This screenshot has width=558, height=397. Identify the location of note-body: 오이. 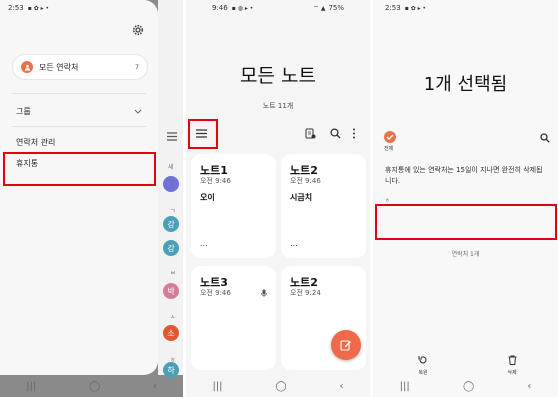
(207, 197).